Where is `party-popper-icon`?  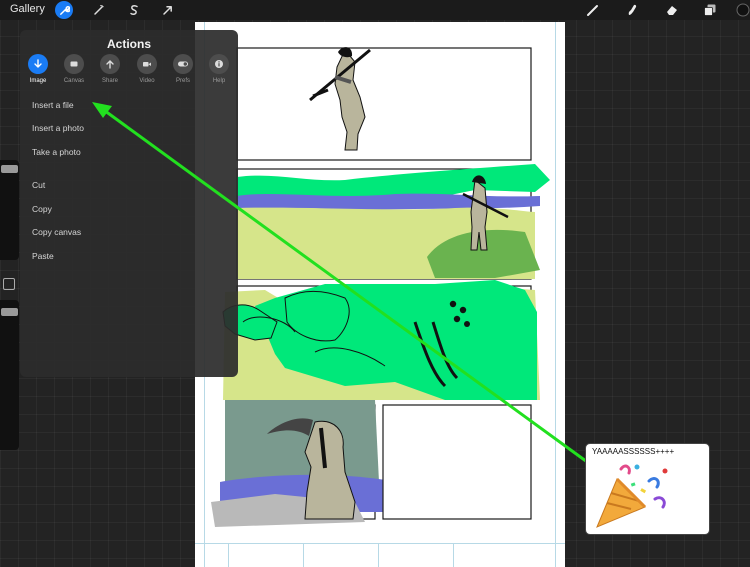 party-popper-icon is located at coordinates (632, 496).